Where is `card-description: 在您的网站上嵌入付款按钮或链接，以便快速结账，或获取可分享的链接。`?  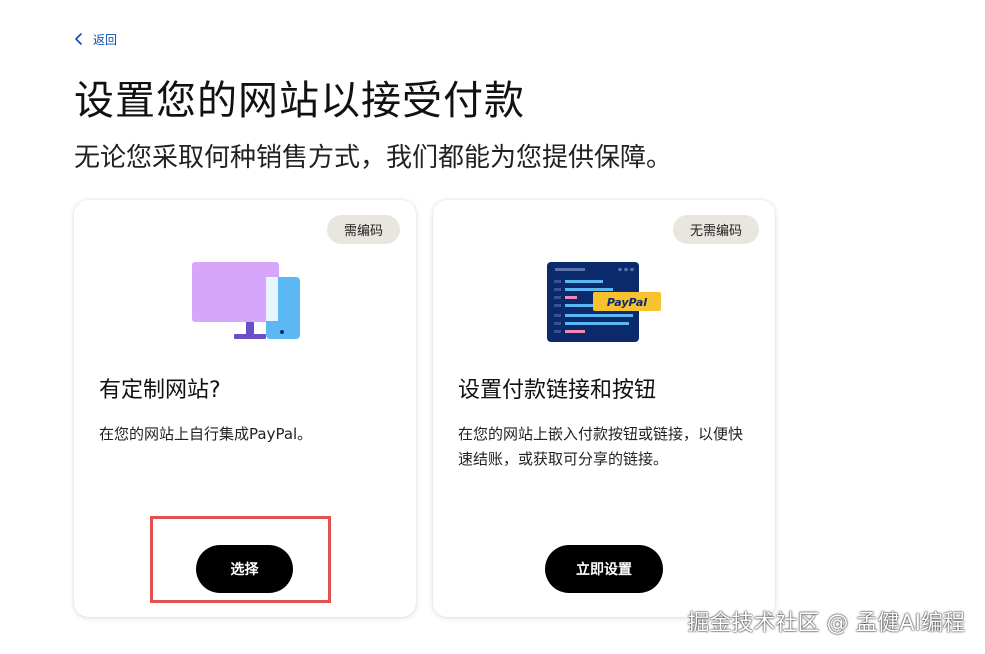 card-description: 在您的网站上嵌入付款按钮或链接，以便快速结账，或获取可分享的链接。 is located at coordinates (601, 446).